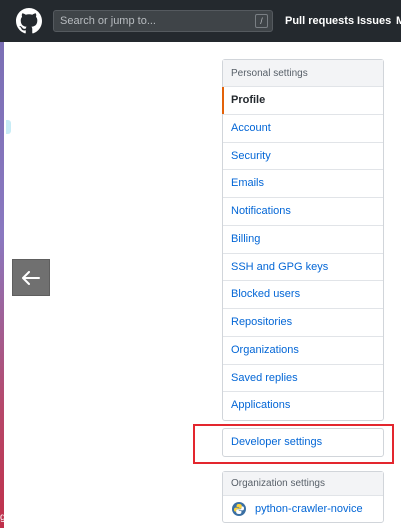 The height and width of the screenshot is (528, 401). What do you see at coordinates (303, 157) in the screenshot?
I see `menu-item-security: Security` at bounding box center [303, 157].